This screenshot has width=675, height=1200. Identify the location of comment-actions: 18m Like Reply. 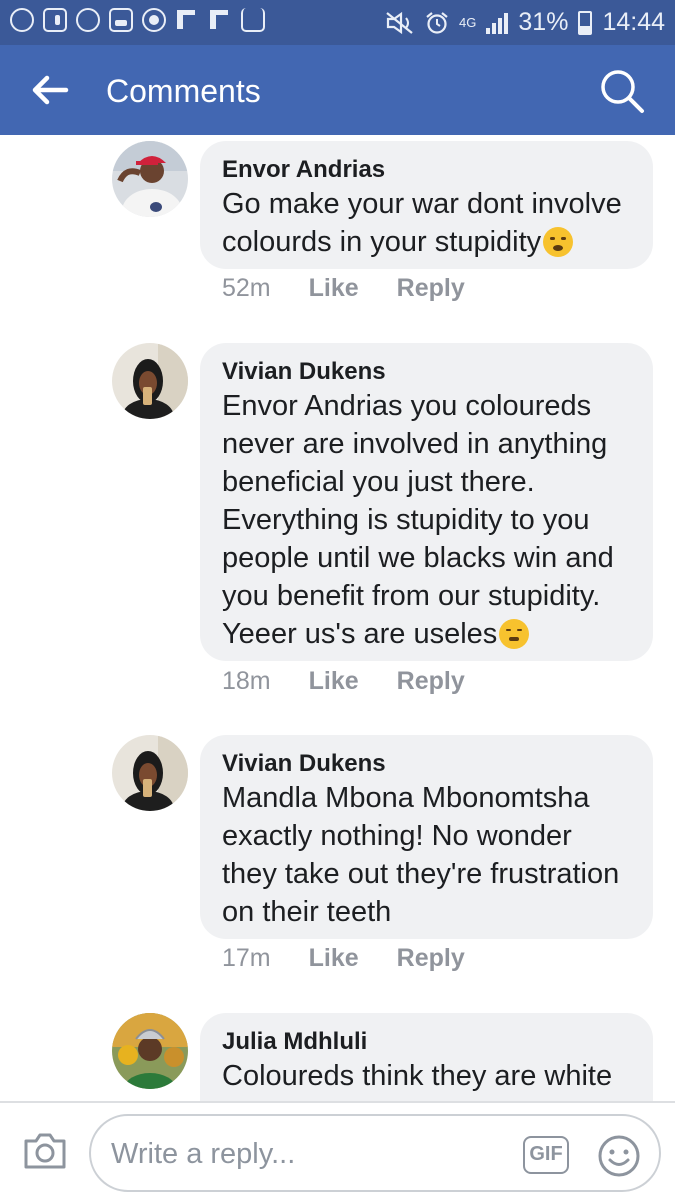
(343, 681).